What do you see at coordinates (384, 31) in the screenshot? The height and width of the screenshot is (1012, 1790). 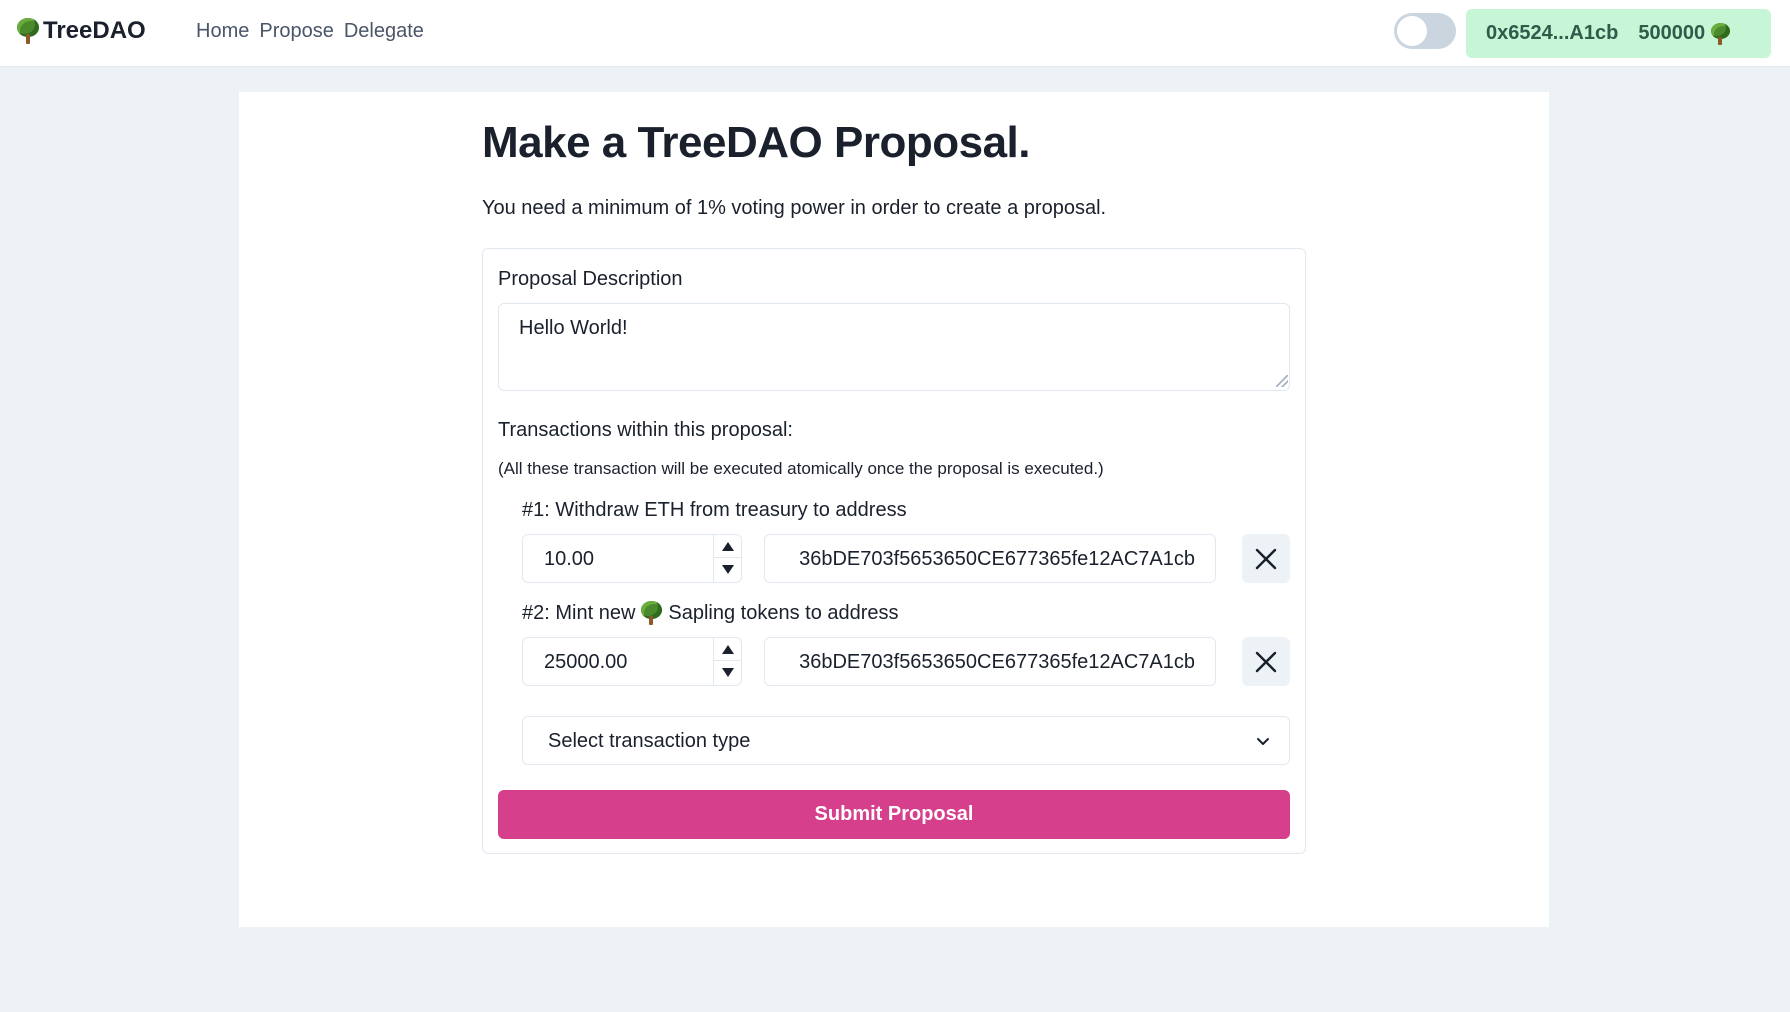 I see `nav-delegate: Delegate` at bounding box center [384, 31].